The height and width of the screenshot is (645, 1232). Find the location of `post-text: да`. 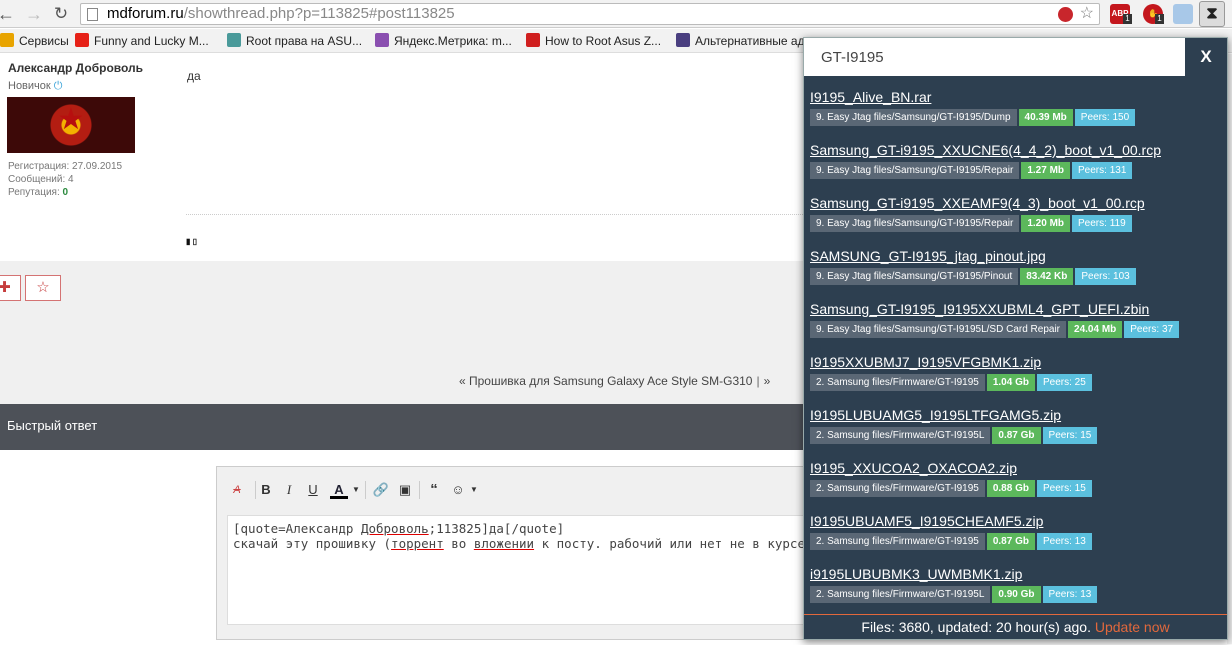

post-text: да is located at coordinates (194, 76).